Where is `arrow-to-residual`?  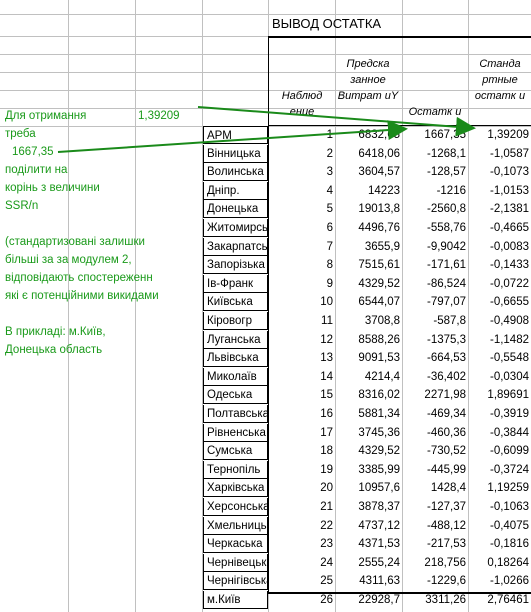
arrow-to-residual is located at coordinates (232, 136).